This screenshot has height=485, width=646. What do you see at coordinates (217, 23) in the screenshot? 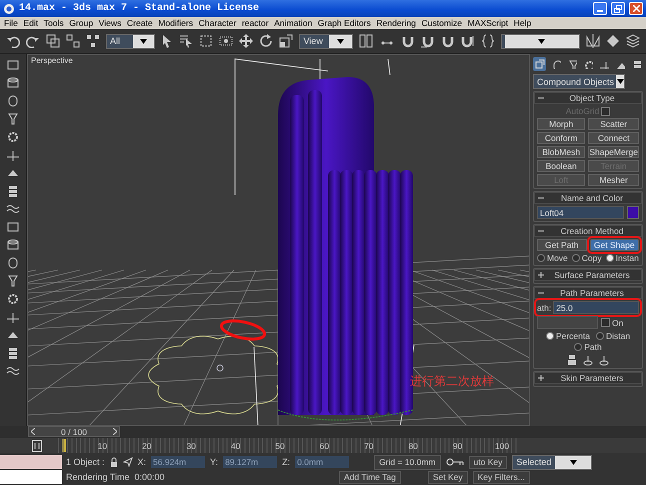
I see `menu-item: Character` at bounding box center [217, 23].